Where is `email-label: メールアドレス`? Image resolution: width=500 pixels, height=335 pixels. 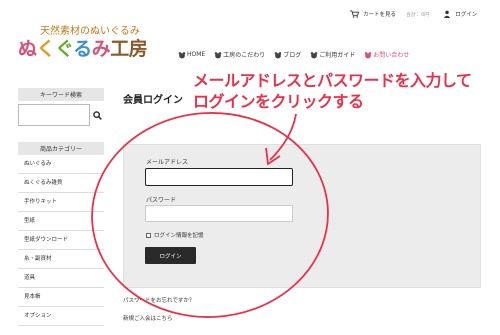 email-label: メールアドレス is located at coordinates (167, 162).